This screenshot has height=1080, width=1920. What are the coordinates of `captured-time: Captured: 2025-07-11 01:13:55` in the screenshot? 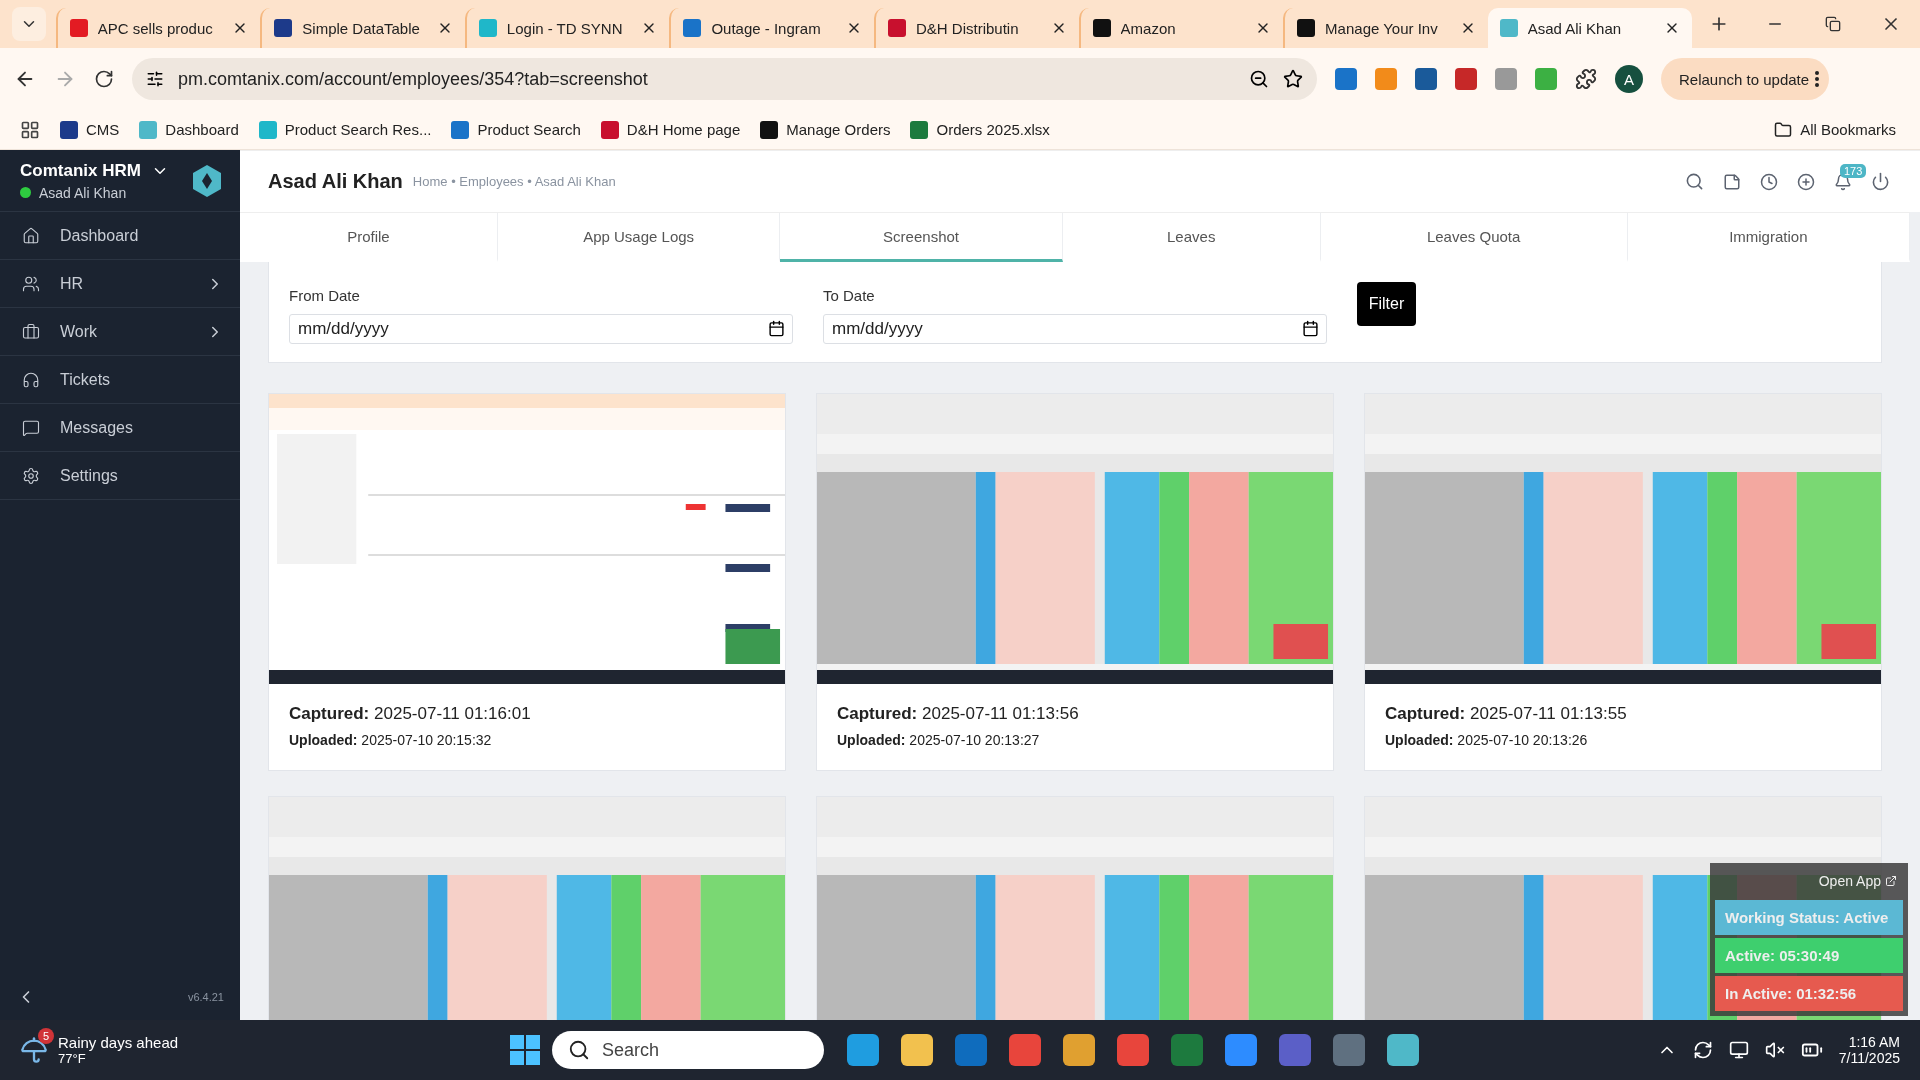 It's located at (1506, 714).